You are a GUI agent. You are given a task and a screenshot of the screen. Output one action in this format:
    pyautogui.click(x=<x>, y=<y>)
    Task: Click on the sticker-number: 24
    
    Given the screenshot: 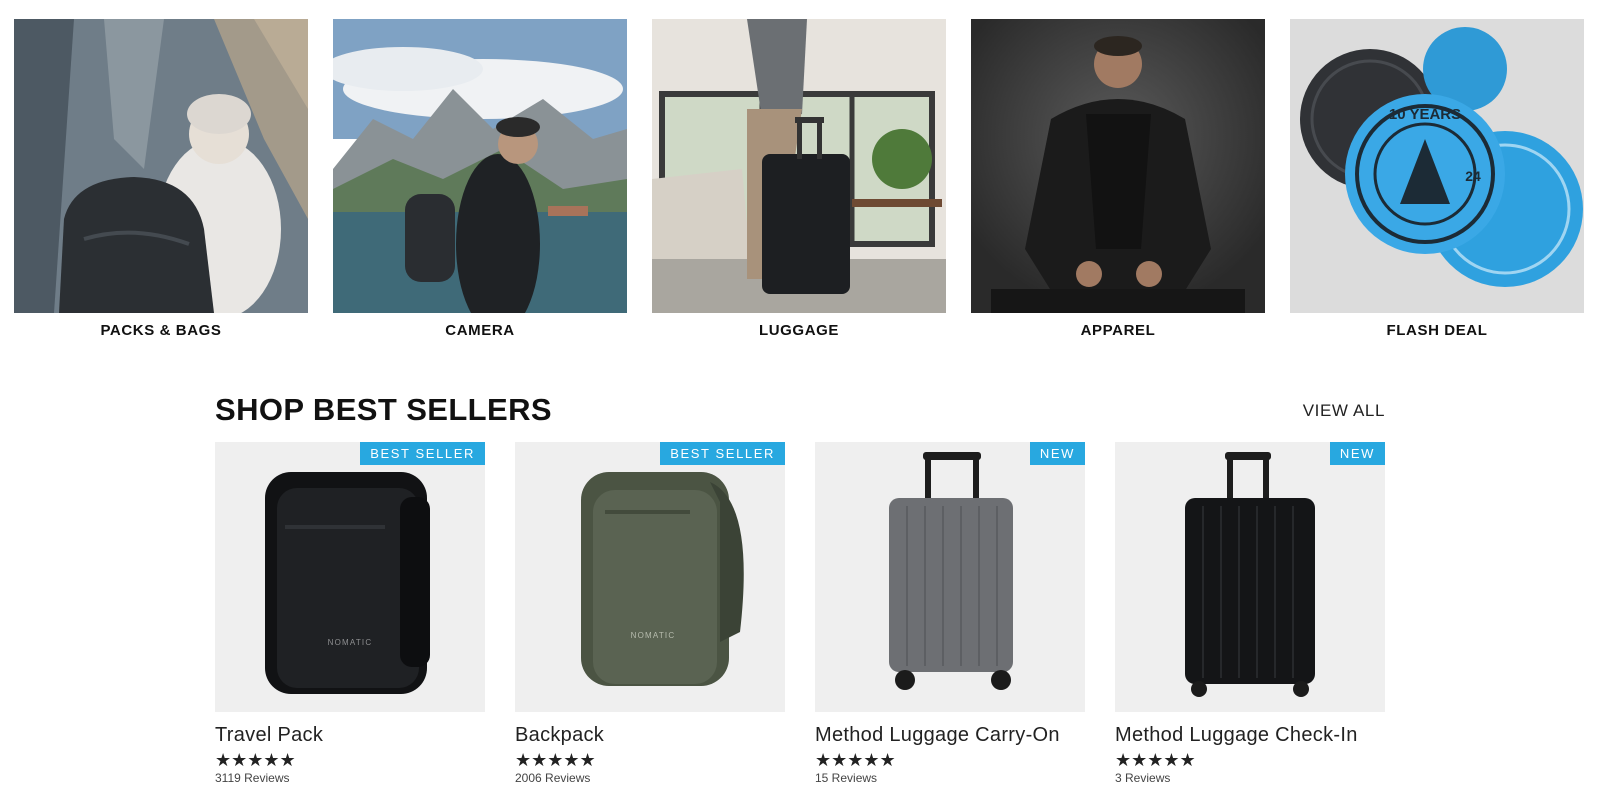 What is the action you would take?
    pyautogui.click(x=1473, y=176)
    